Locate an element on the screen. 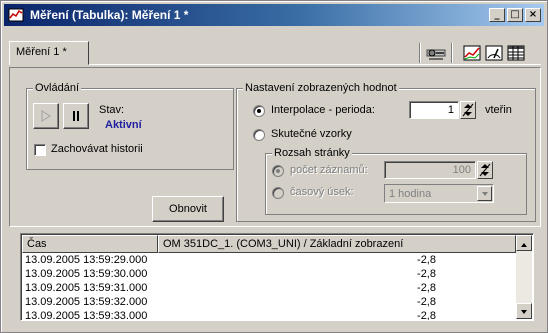 This screenshot has width=548, height=333. interpolation-period-input: 1 is located at coordinates (434, 110).